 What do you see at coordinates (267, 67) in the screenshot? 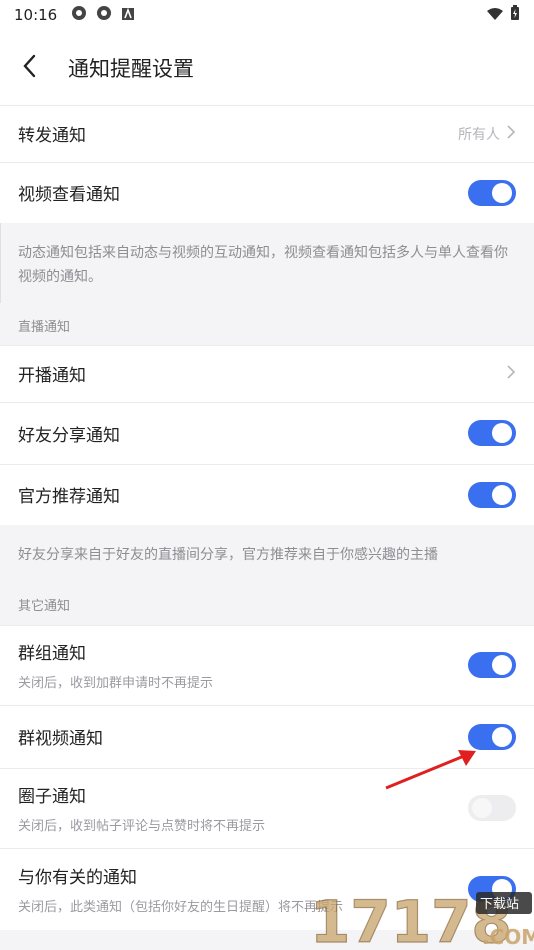
I see `page-header: 通知提醒设置` at bounding box center [267, 67].